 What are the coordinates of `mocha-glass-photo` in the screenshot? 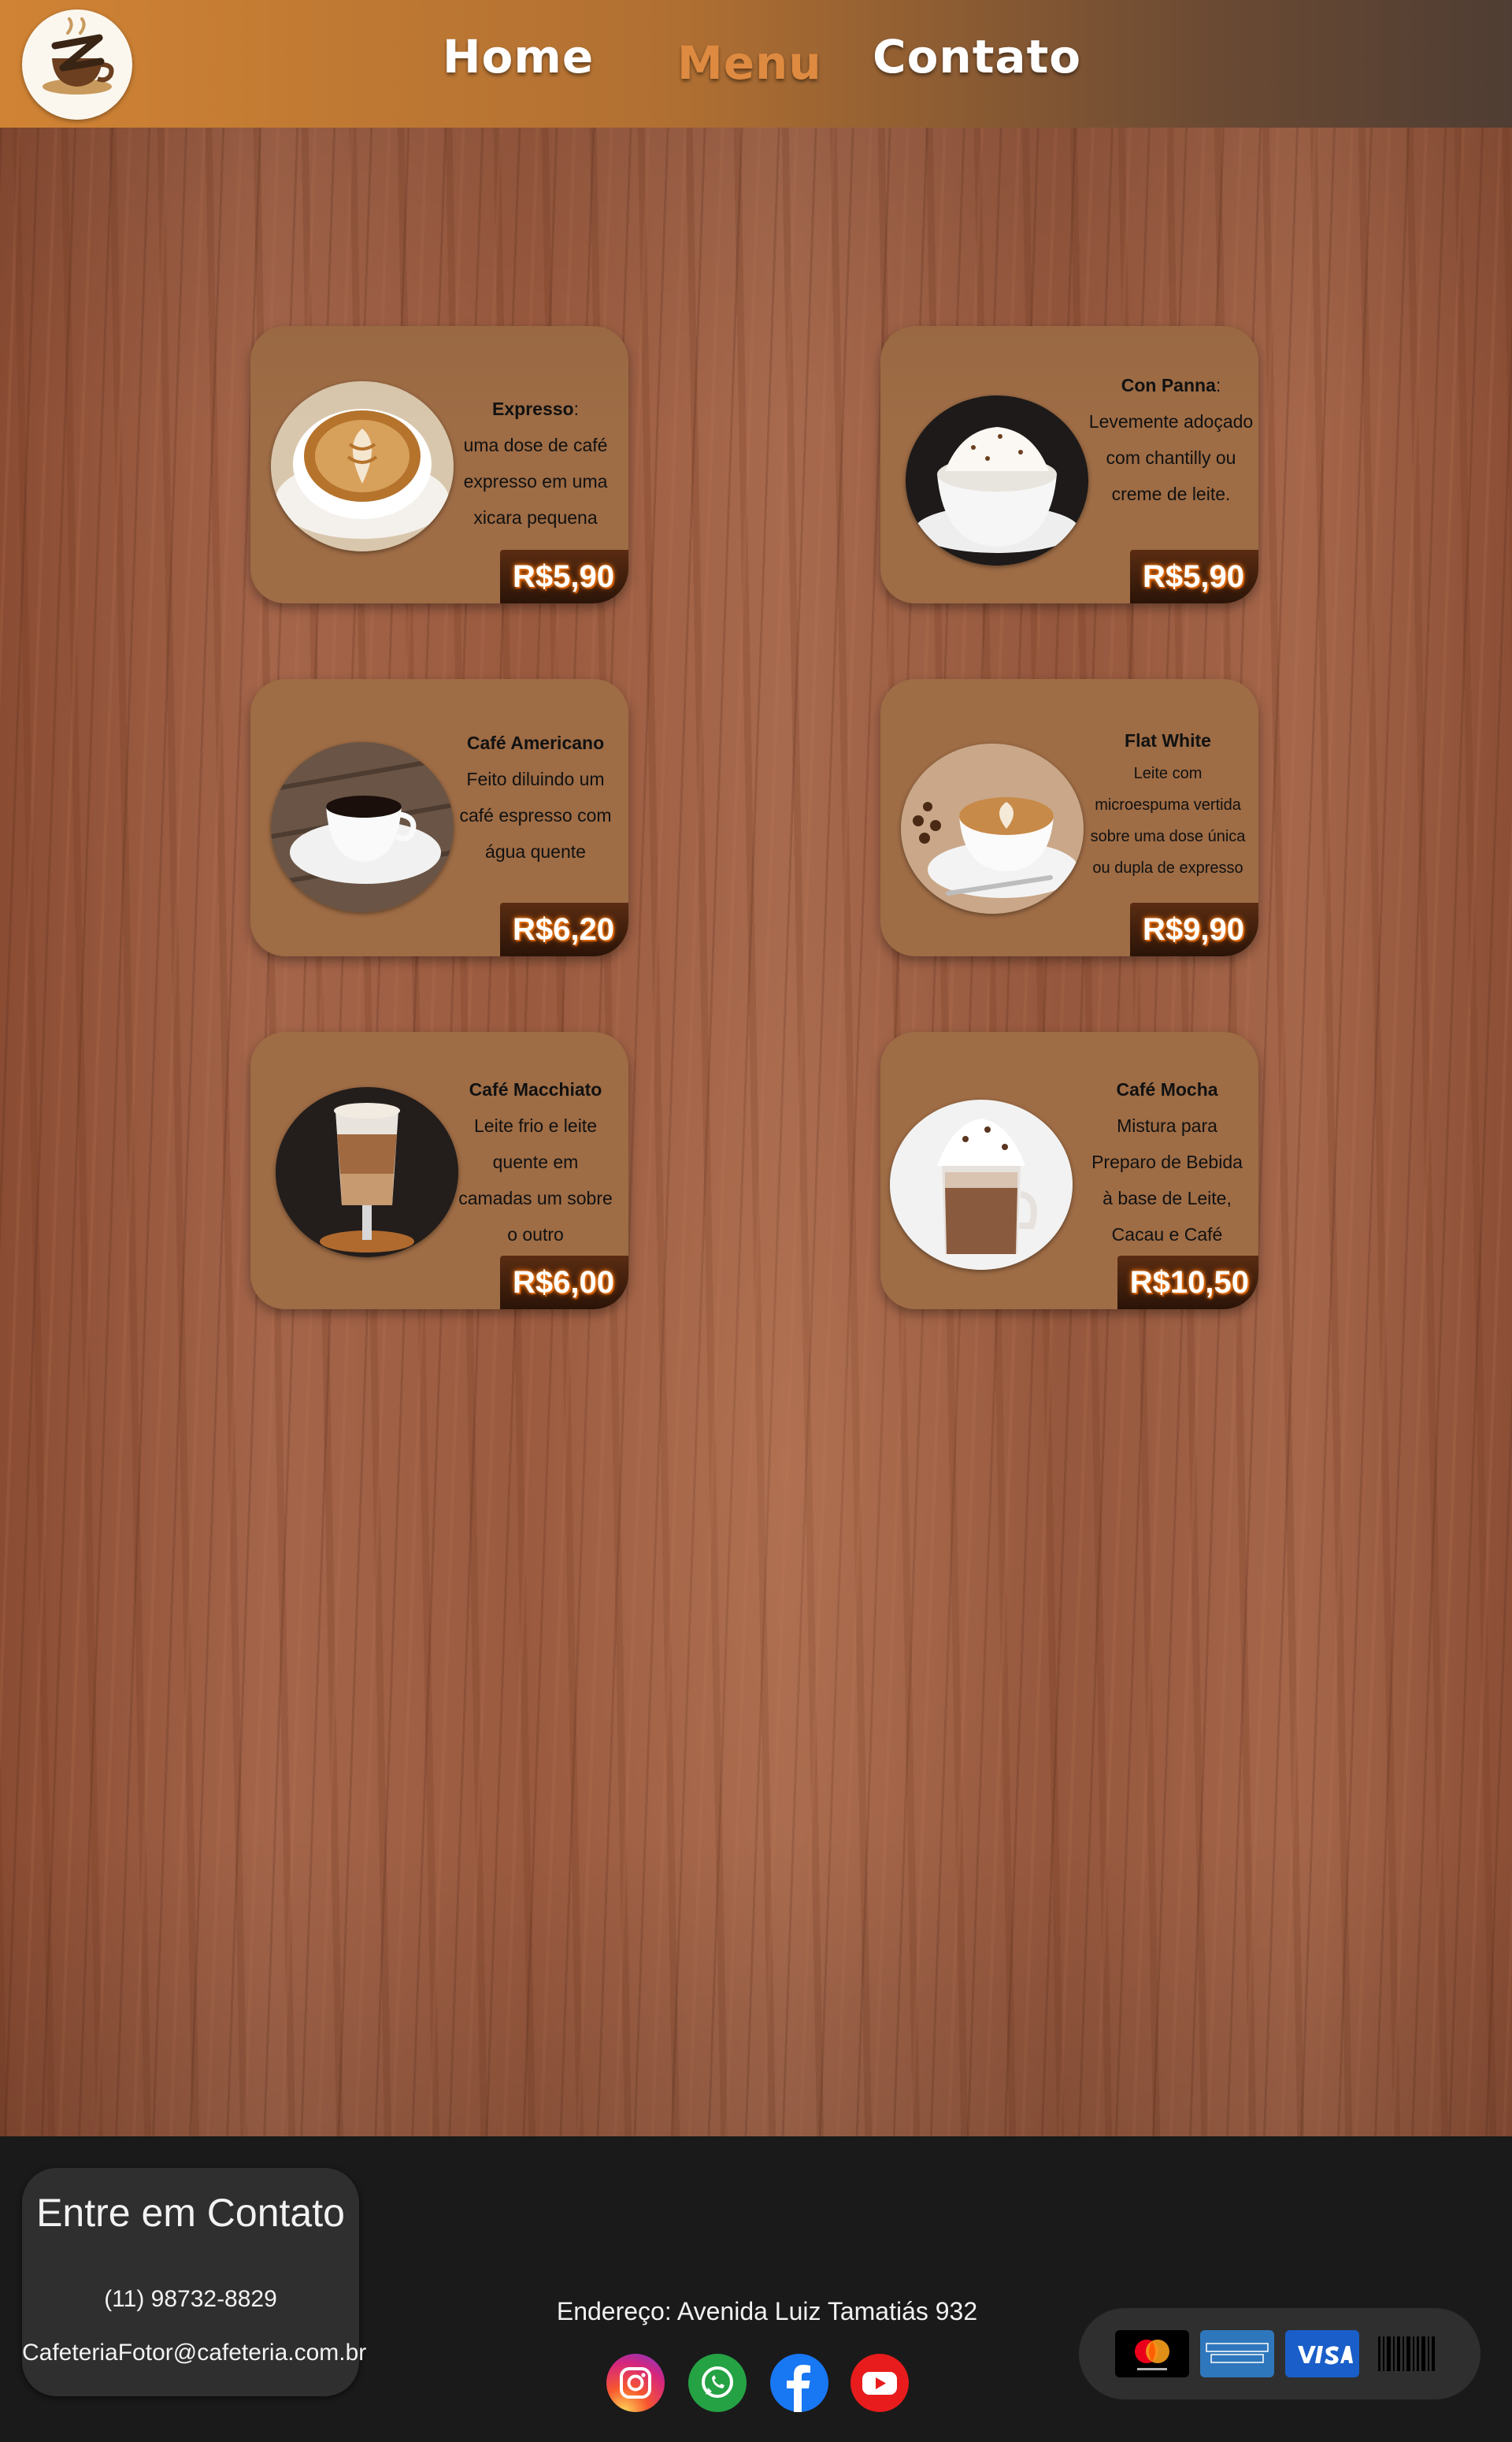 It's located at (981, 1185).